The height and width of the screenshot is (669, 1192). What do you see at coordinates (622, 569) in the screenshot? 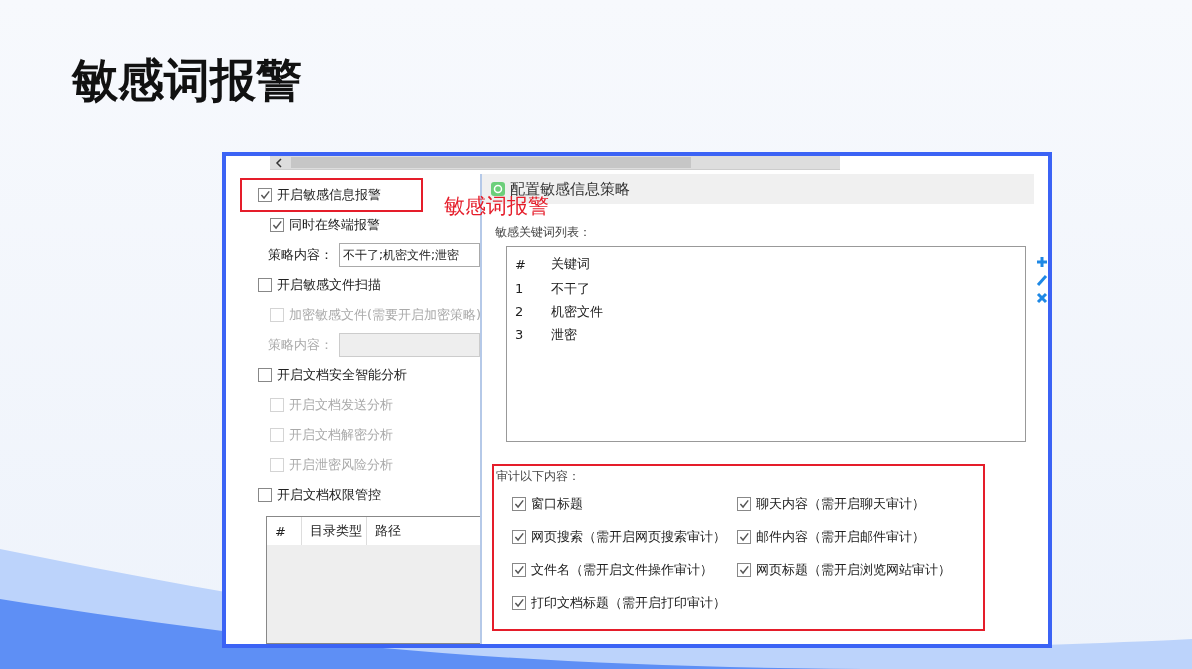
I see `checkbox-label: 文件名（需开启文件操作审计）` at bounding box center [622, 569].